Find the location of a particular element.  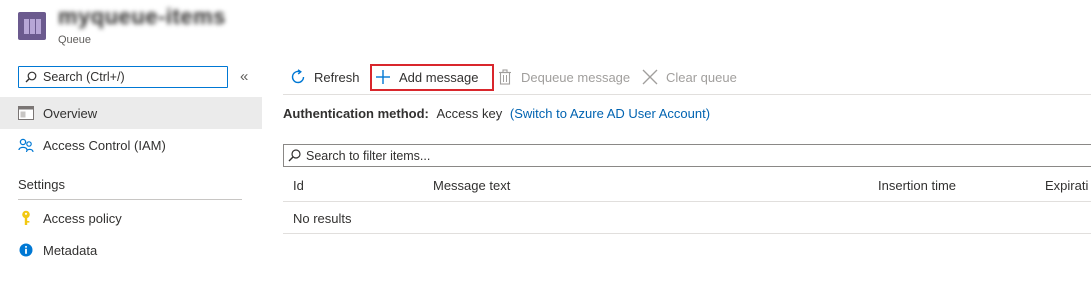

sidebar-item-access-control: Access Control (IAM) is located at coordinates (131, 145).